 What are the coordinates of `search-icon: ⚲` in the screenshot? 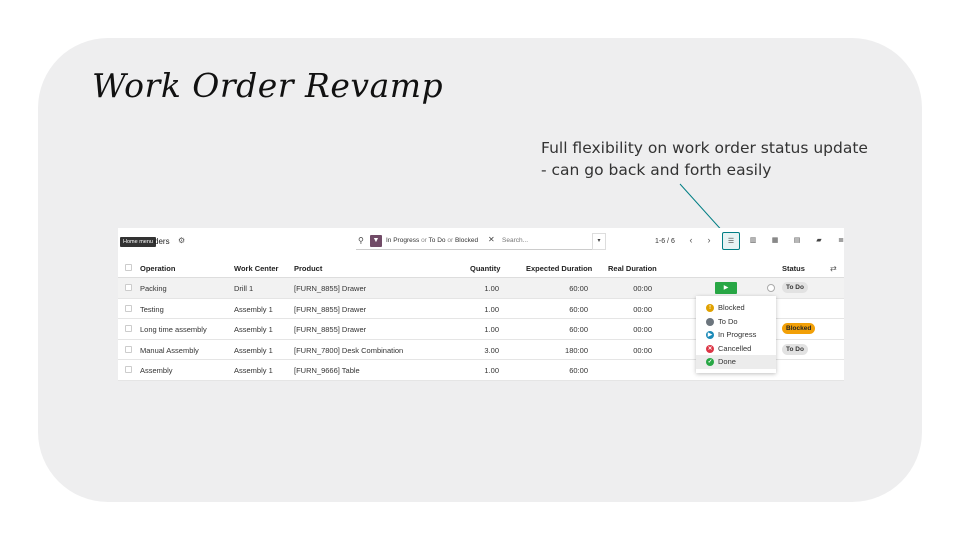 It's located at (361, 240).